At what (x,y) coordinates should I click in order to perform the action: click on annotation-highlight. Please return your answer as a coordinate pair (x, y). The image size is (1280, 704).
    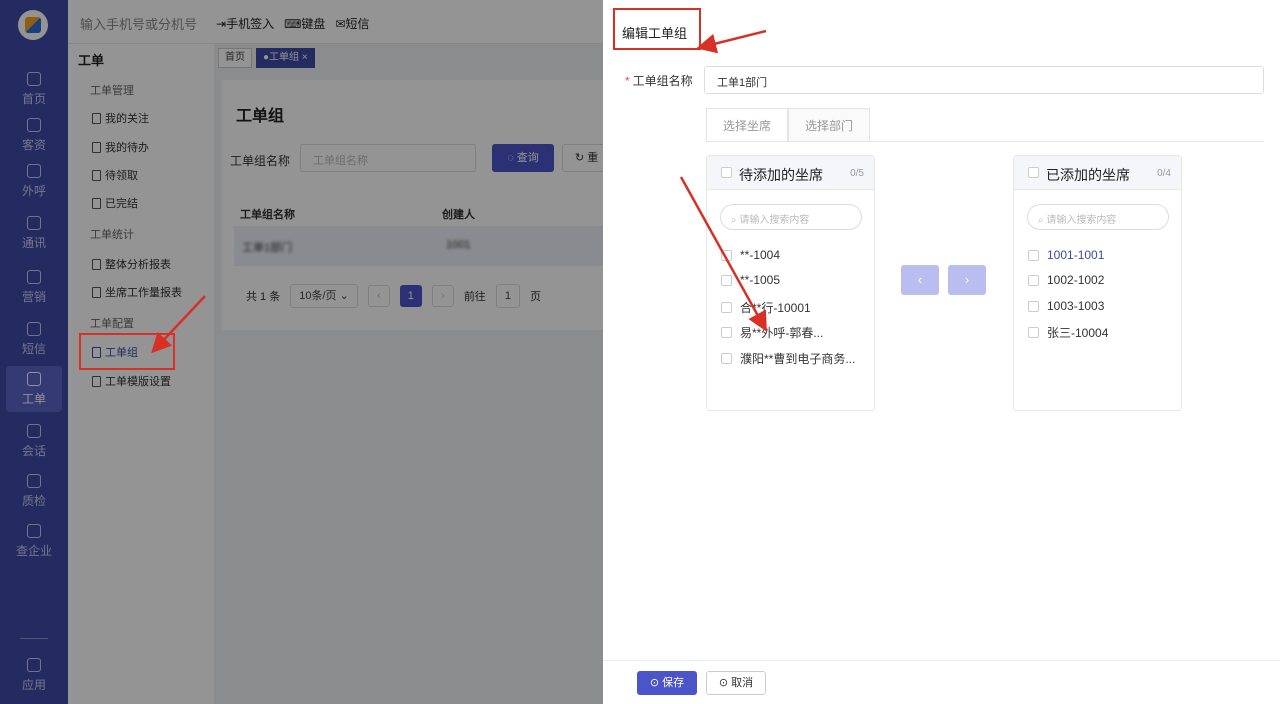
    Looking at the image, I should click on (127, 351).